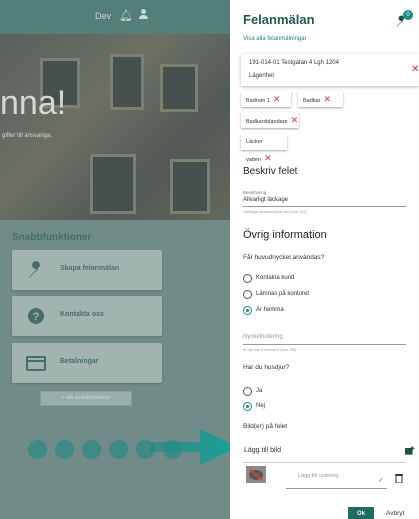  What do you see at coordinates (259, 391) in the screenshot?
I see `radio-label: Ja` at bounding box center [259, 391].